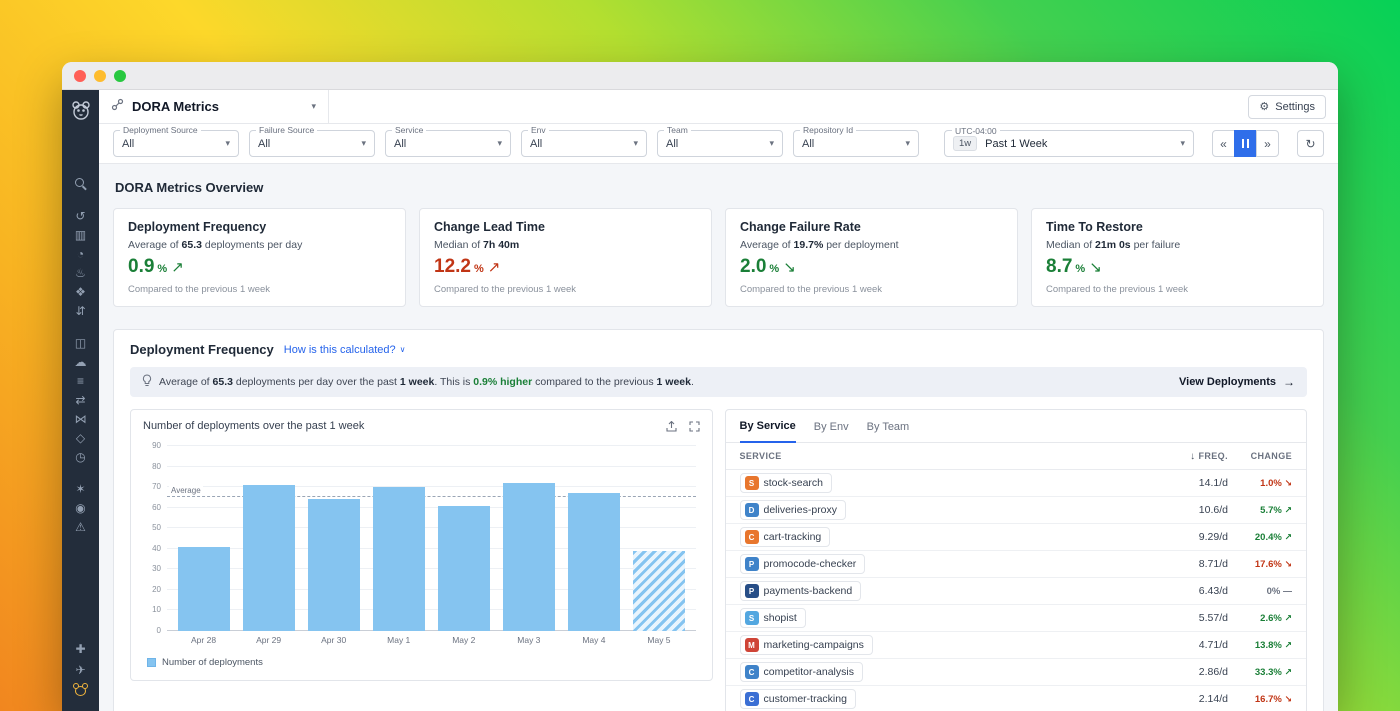  I want to click on pause-button, so click(1245, 143).